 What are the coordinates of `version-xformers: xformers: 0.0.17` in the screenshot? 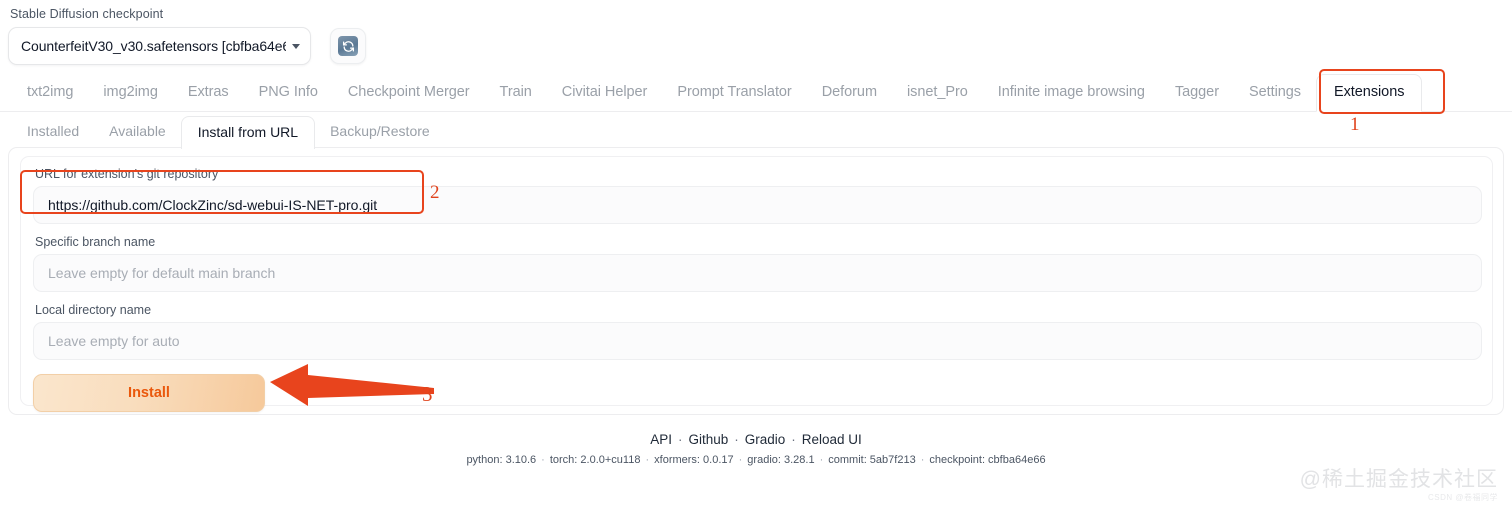 It's located at (694, 460).